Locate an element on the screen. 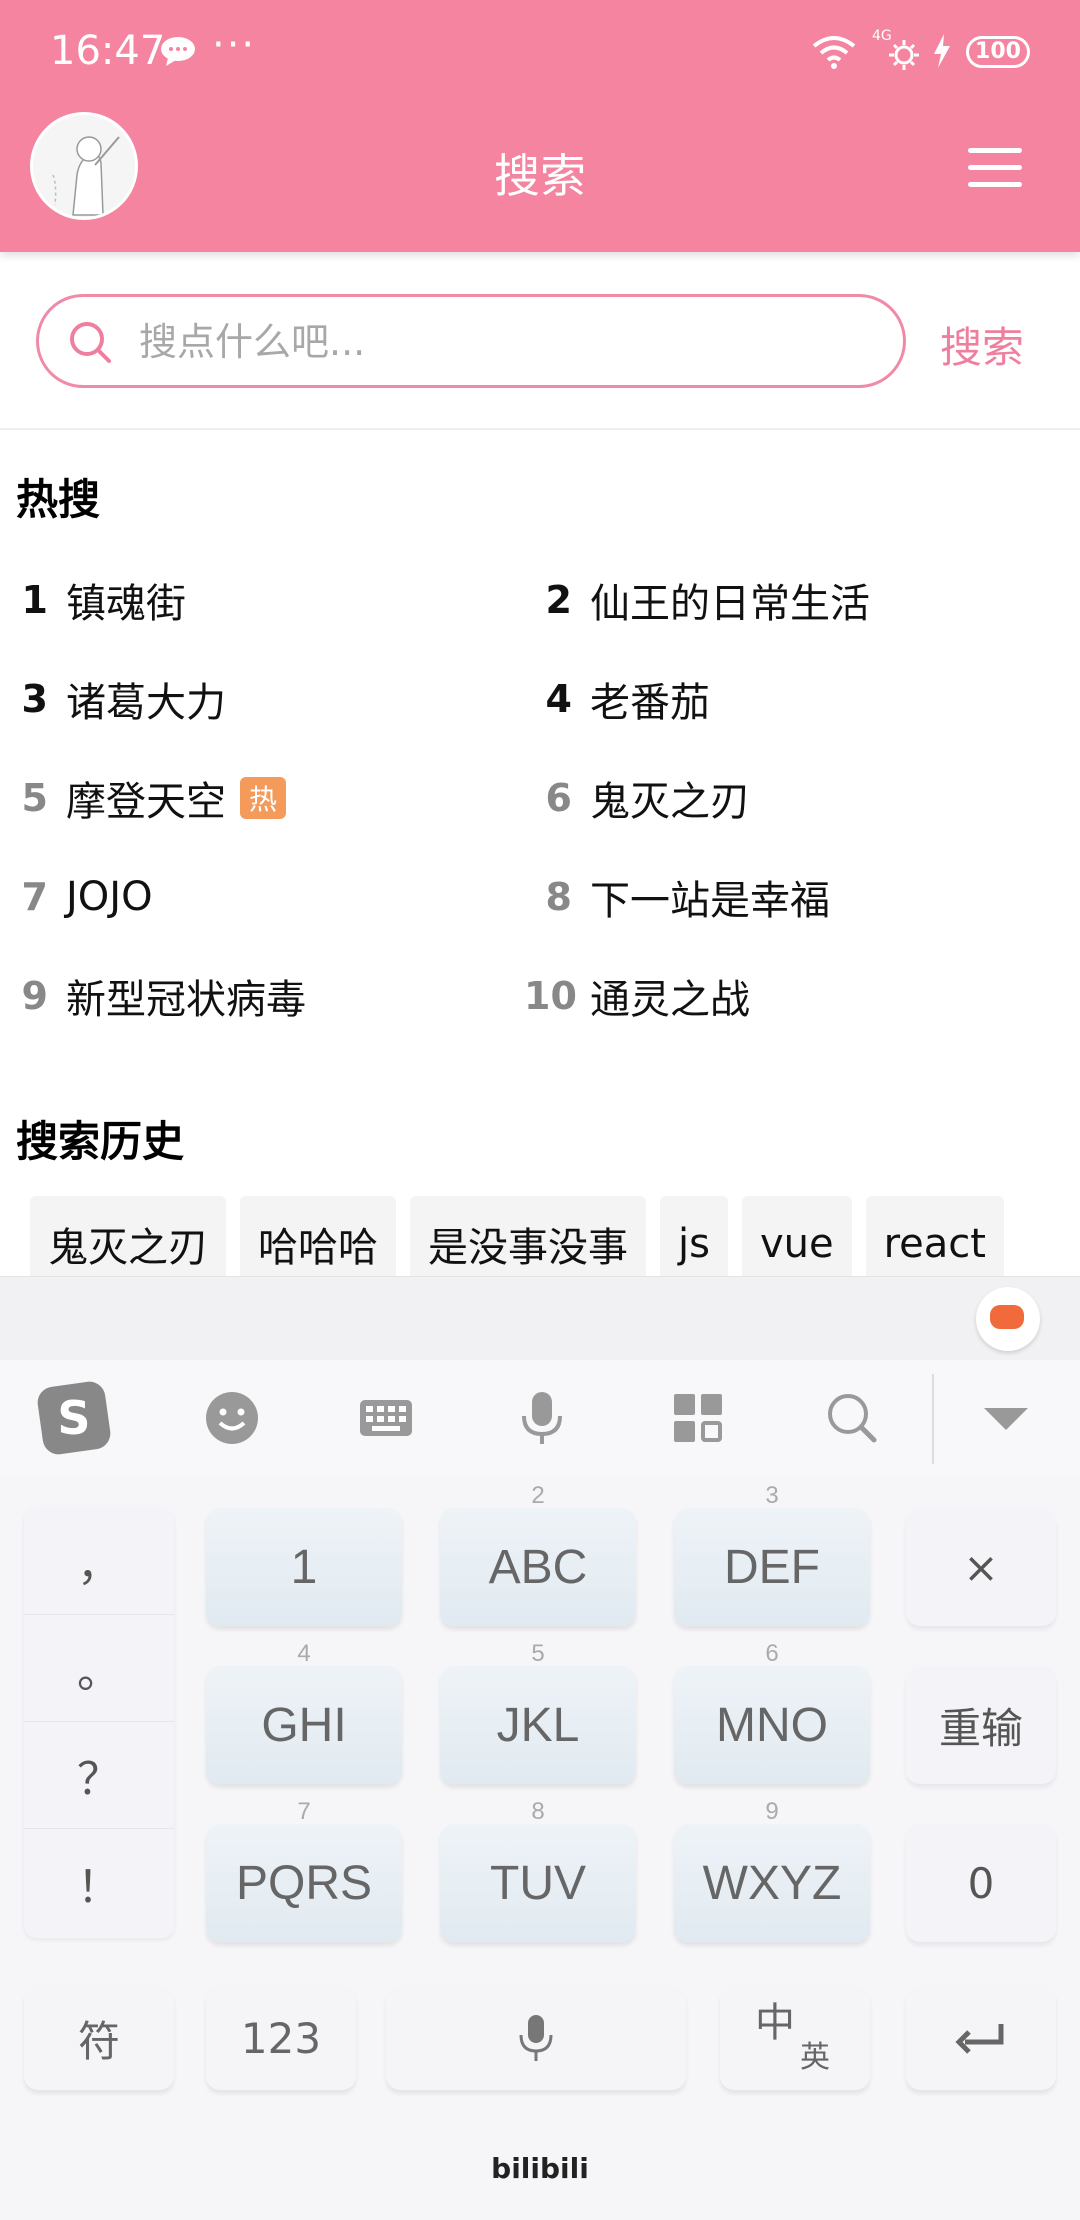 This screenshot has width=1080, height=2220. key-number: 3 is located at coordinates (772, 1495).